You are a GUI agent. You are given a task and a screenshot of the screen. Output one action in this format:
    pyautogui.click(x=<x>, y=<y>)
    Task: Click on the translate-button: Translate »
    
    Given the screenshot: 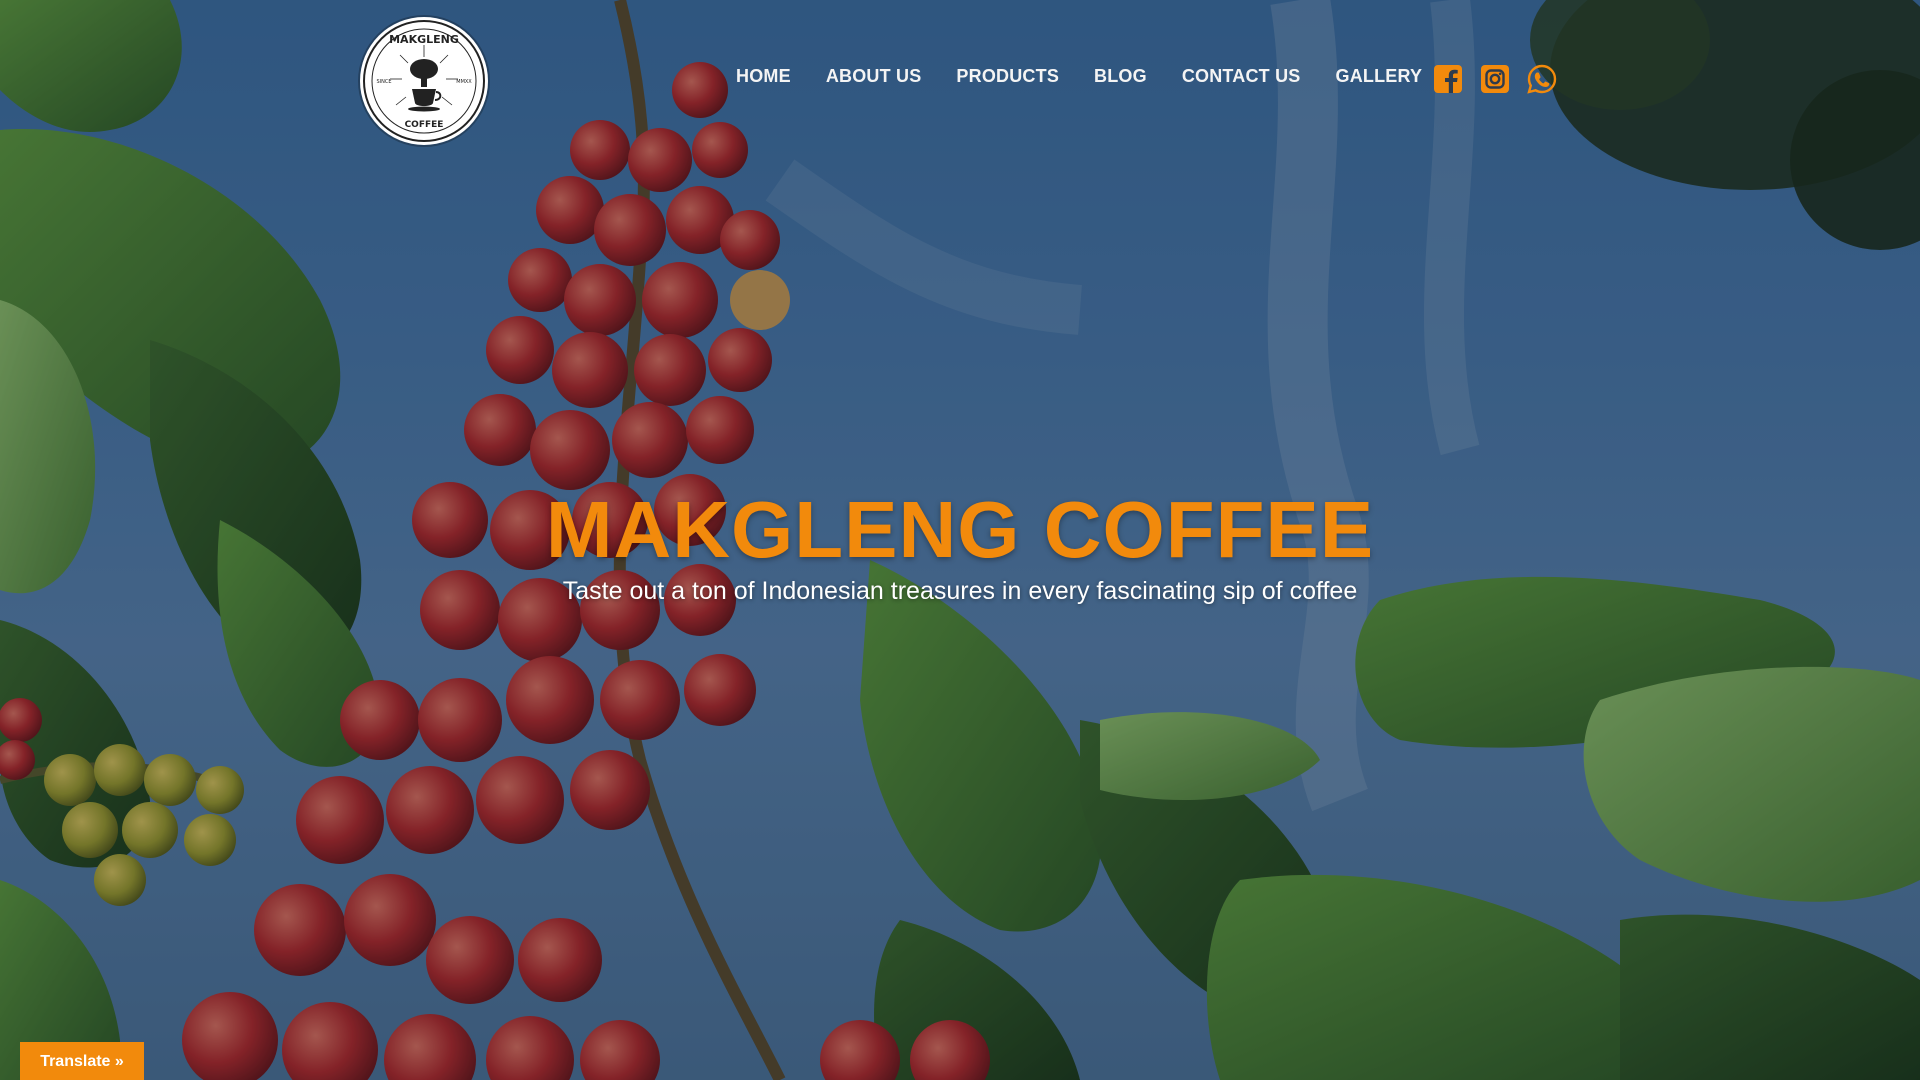 What is the action you would take?
    pyautogui.click(x=82, y=1061)
    